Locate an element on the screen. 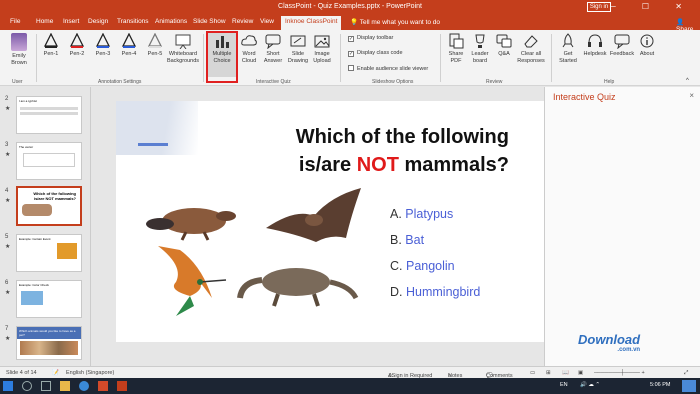 The width and height of the screenshot is (700, 394). tab-inknoe-classpoint: Inknoe ClassPoint is located at coordinates (311, 23).